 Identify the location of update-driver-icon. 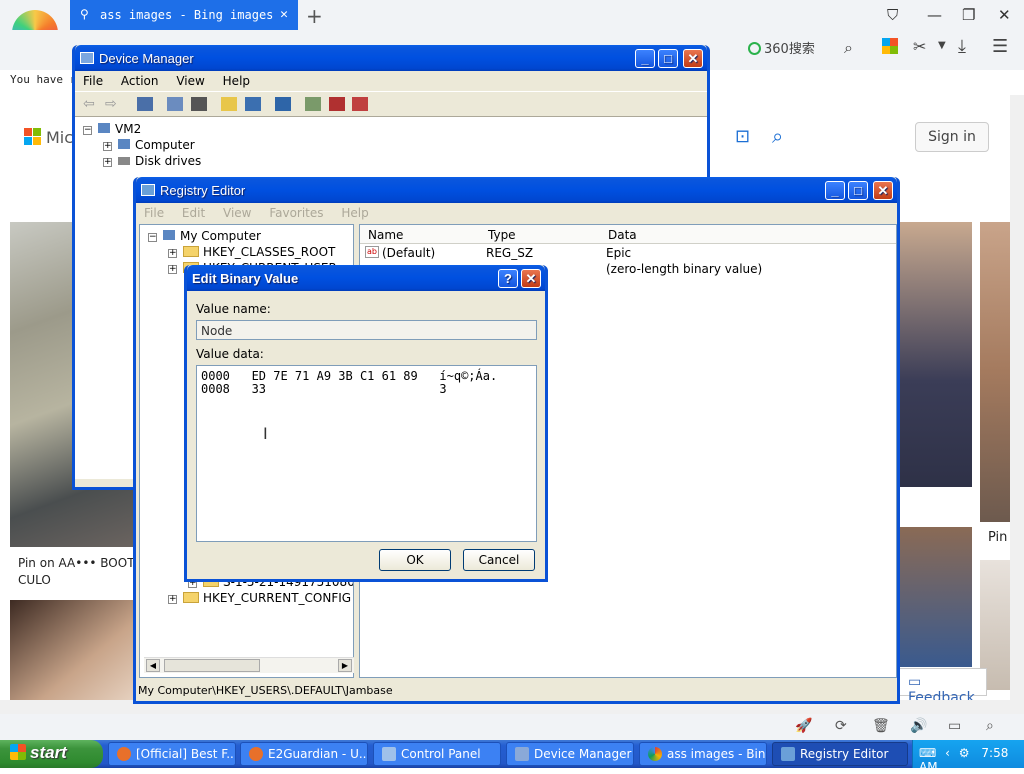
(313, 104).